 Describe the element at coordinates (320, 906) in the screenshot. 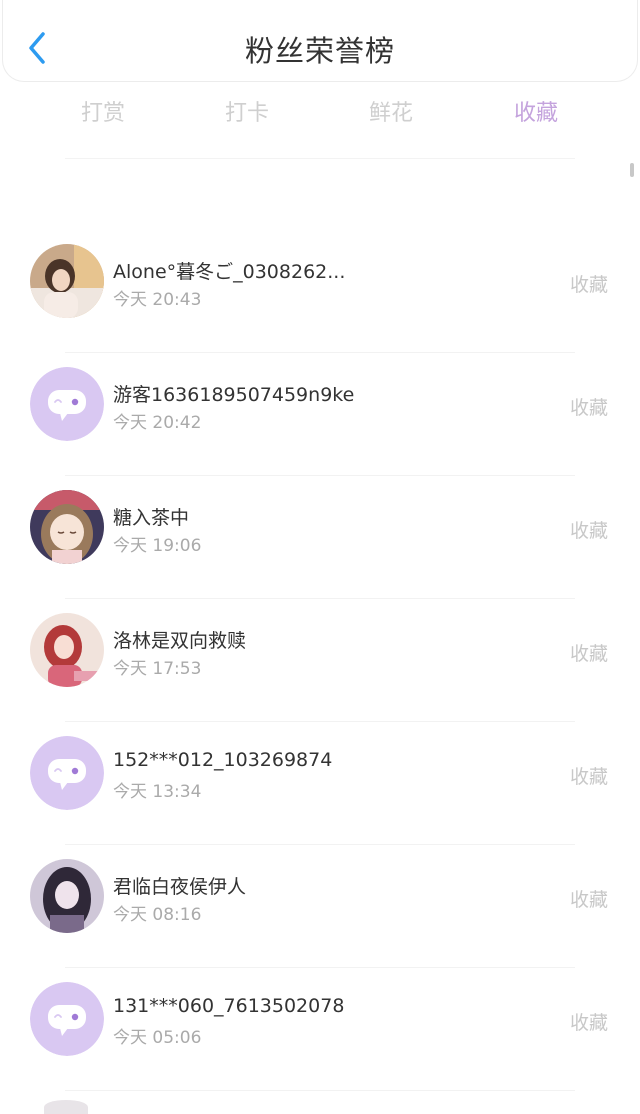

I see `list-item: 君临白夜侯伊人 今天 08:16 收藏` at that location.